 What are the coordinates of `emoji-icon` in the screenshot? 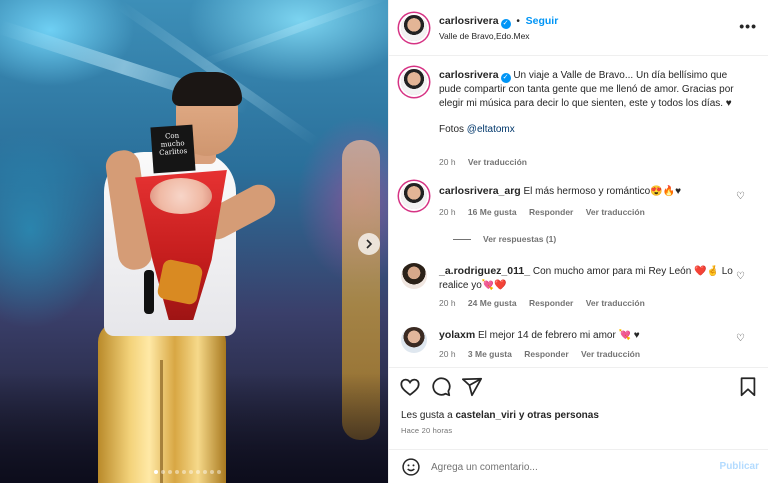 It's located at (411, 467).